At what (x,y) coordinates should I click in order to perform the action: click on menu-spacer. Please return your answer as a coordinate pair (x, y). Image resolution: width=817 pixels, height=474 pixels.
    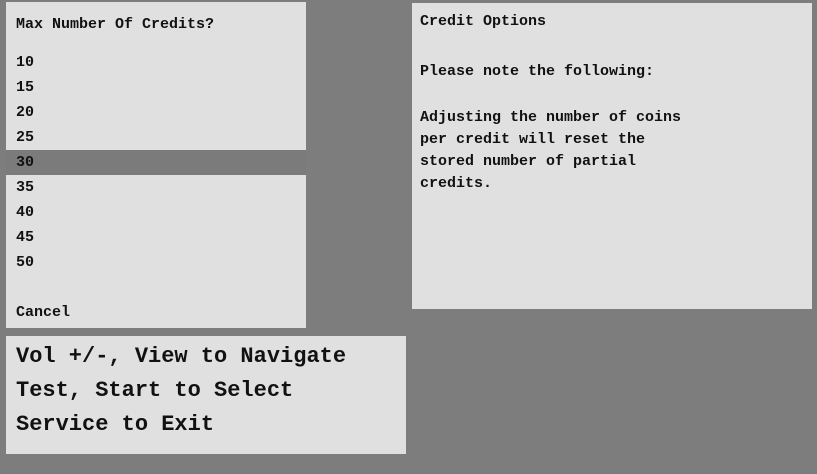
    Looking at the image, I should click on (156, 287).